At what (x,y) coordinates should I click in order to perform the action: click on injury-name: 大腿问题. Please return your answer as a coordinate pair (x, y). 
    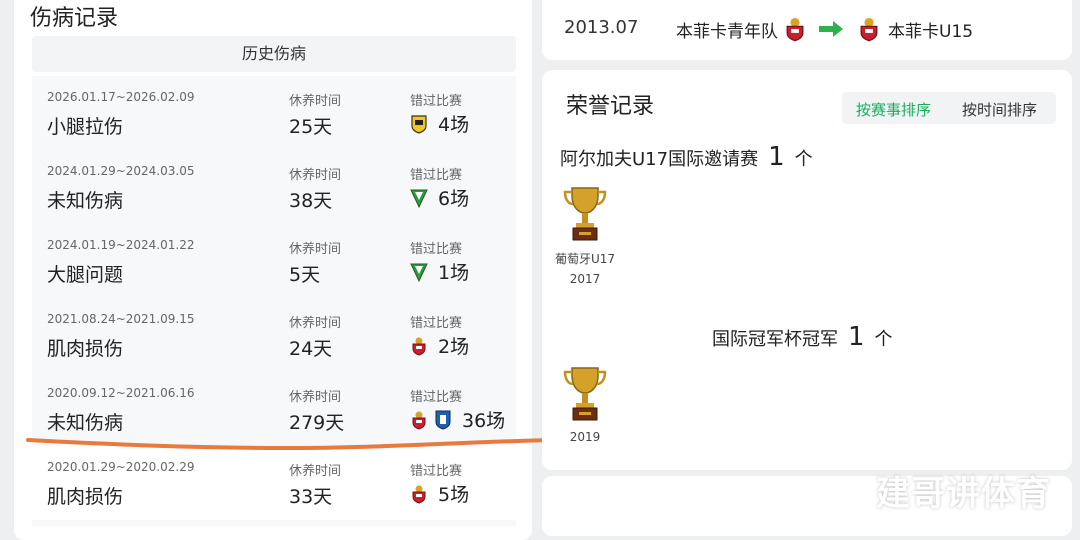
    Looking at the image, I should click on (85, 275).